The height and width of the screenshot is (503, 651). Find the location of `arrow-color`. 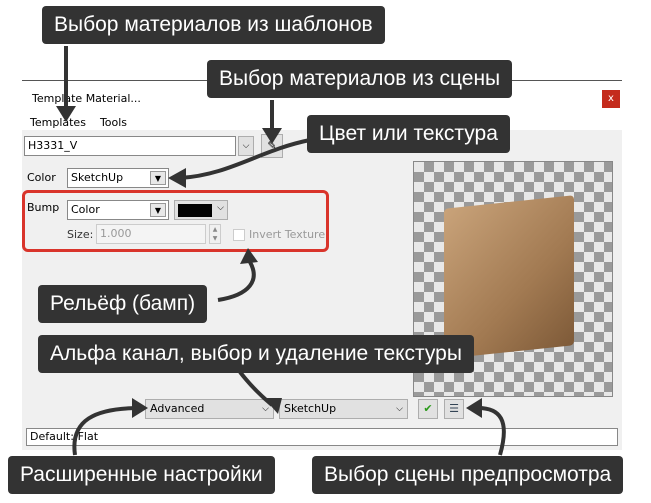

arrow-color is located at coordinates (245, 159).